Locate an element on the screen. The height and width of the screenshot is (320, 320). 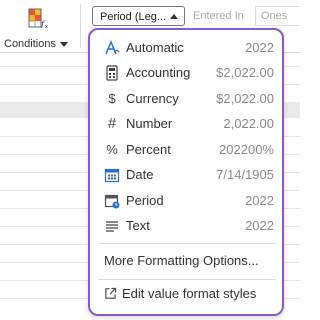
chevron-down-icon is located at coordinates (63, 44).